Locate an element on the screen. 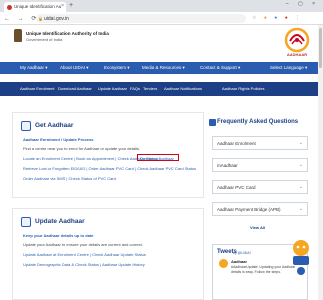  quick-link: Aadhaar Enrolment is located at coordinates (37, 88).